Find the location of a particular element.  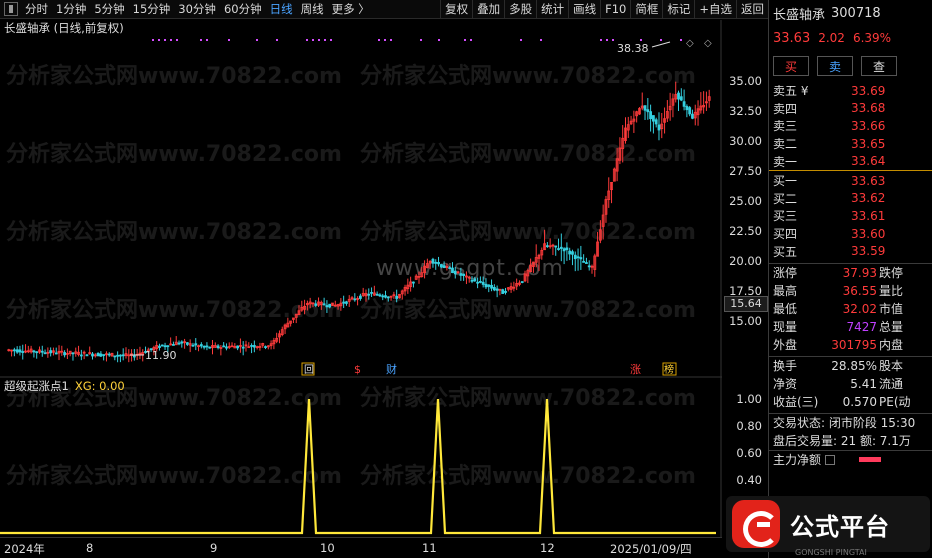

last-price: 33.63 is located at coordinates (792, 38).